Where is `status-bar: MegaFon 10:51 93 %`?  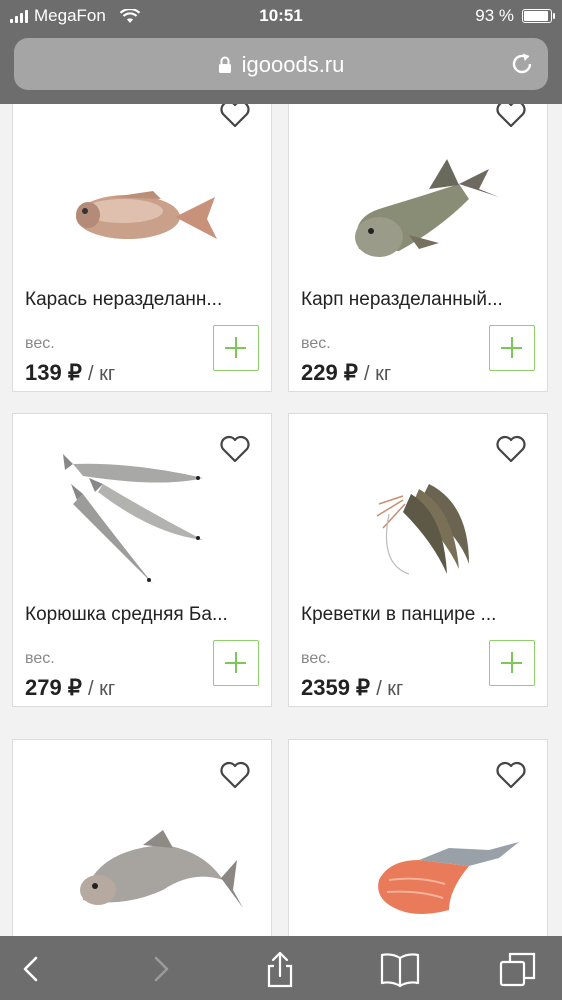
status-bar: MegaFon 10:51 93 % is located at coordinates (281, 16).